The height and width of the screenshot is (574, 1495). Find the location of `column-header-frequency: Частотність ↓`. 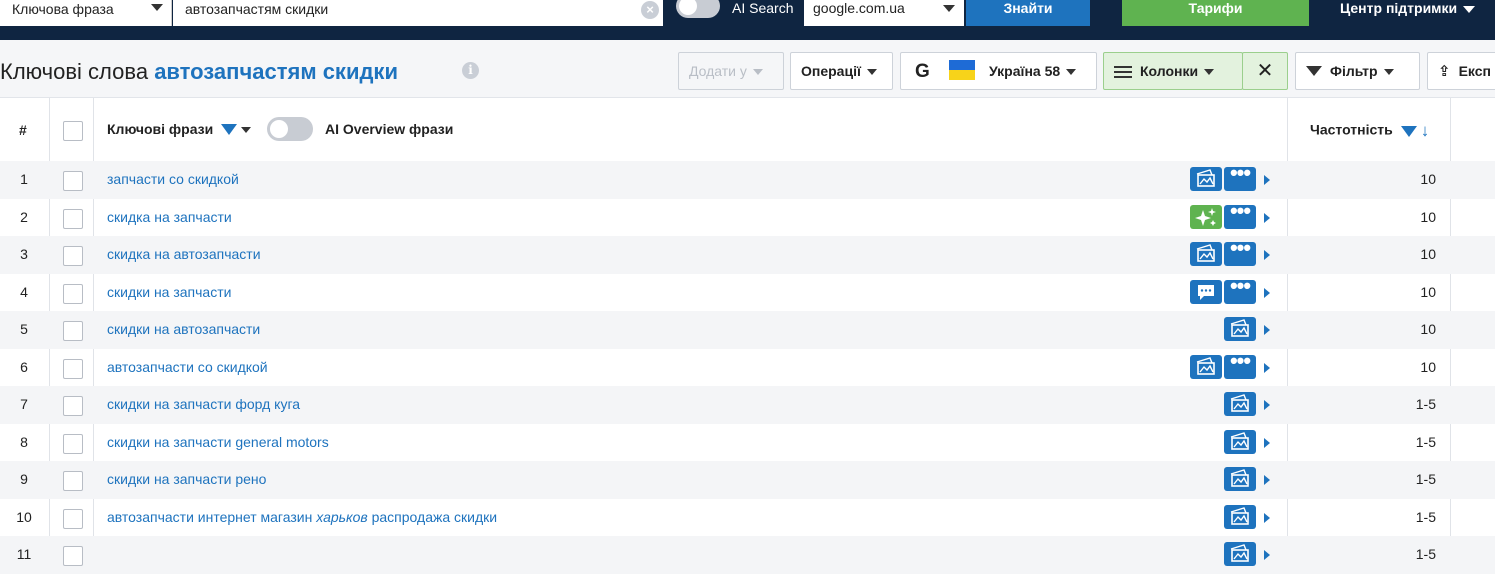

column-header-frequency: Частотність ↓ is located at coordinates (1369, 131).